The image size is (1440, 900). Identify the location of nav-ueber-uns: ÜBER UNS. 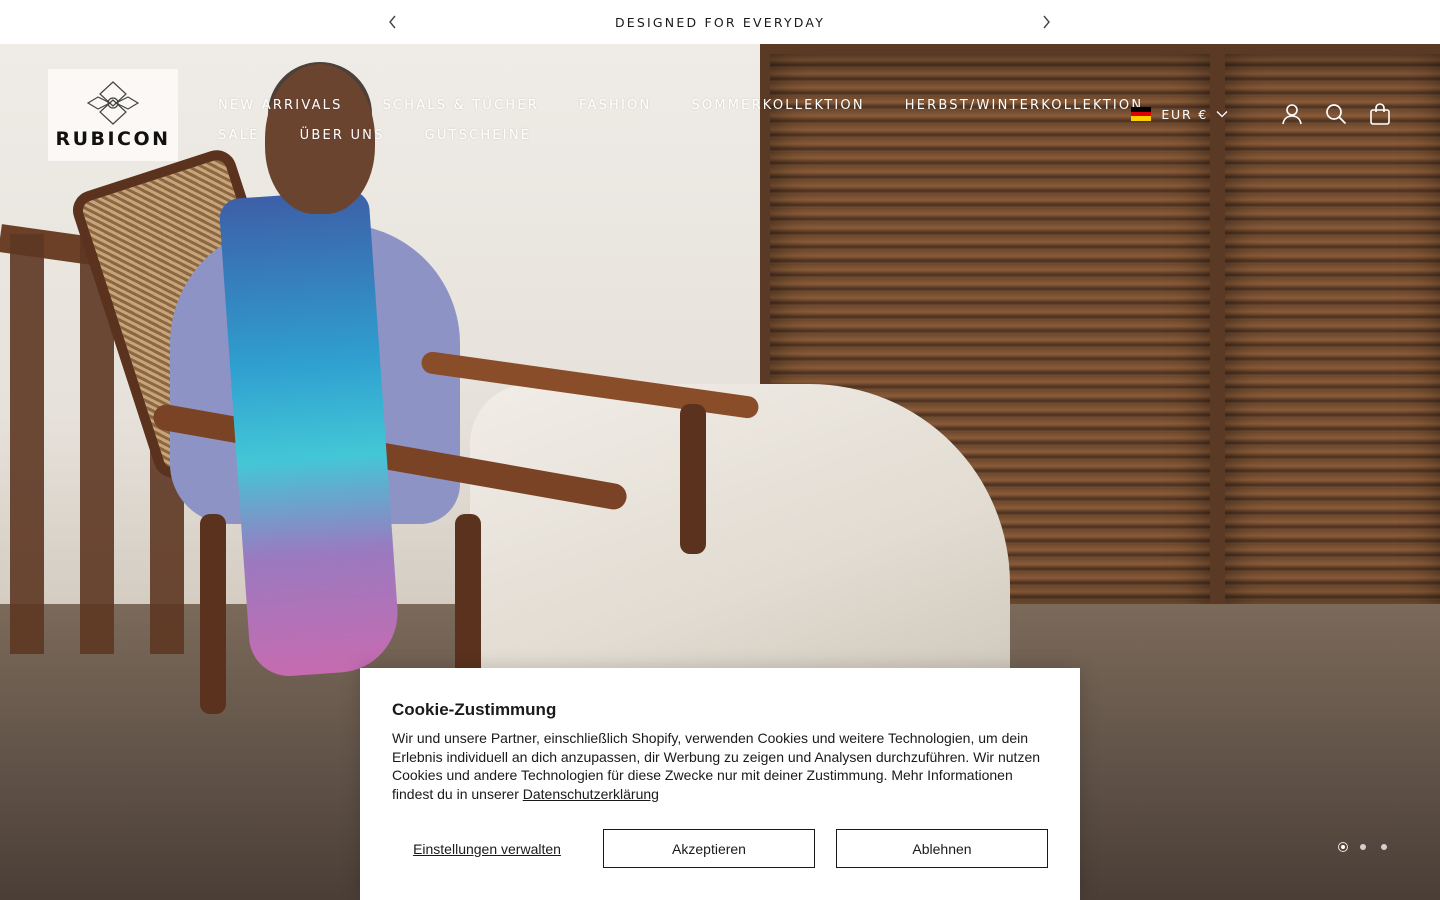
(342, 135).